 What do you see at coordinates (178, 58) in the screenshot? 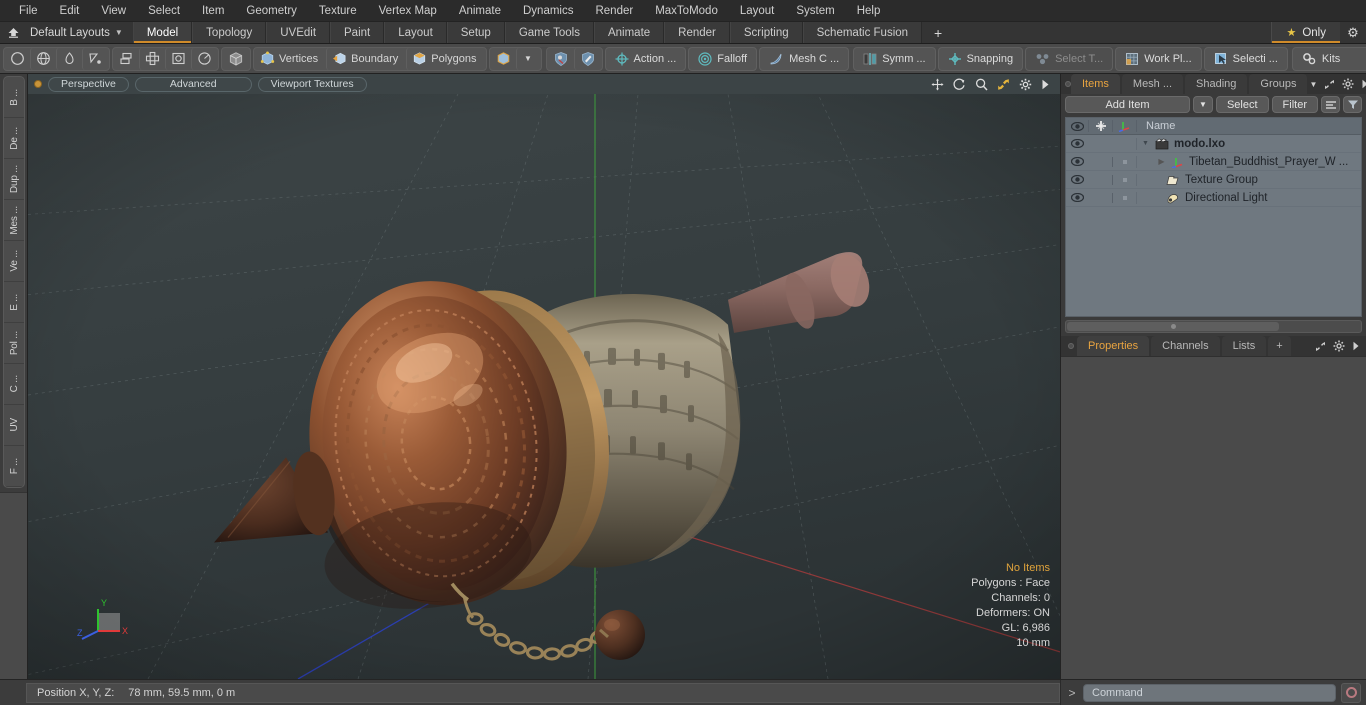
I see `bevel-icon` at bounding box center [178, 58].